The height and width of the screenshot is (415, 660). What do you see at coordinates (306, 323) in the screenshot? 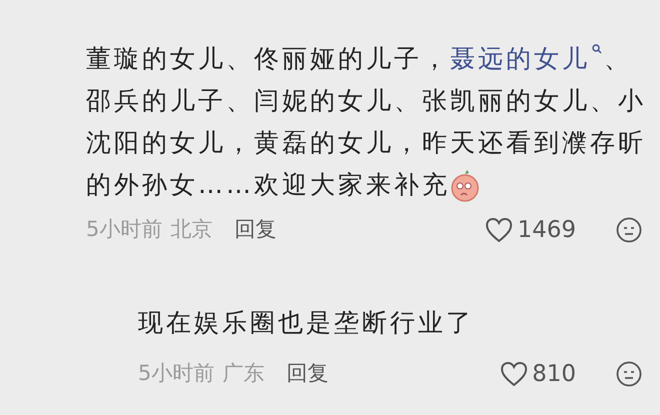
I see `comment-text: 现在娱乐圈也是垄断行业了` at bounding box center [306, 323].